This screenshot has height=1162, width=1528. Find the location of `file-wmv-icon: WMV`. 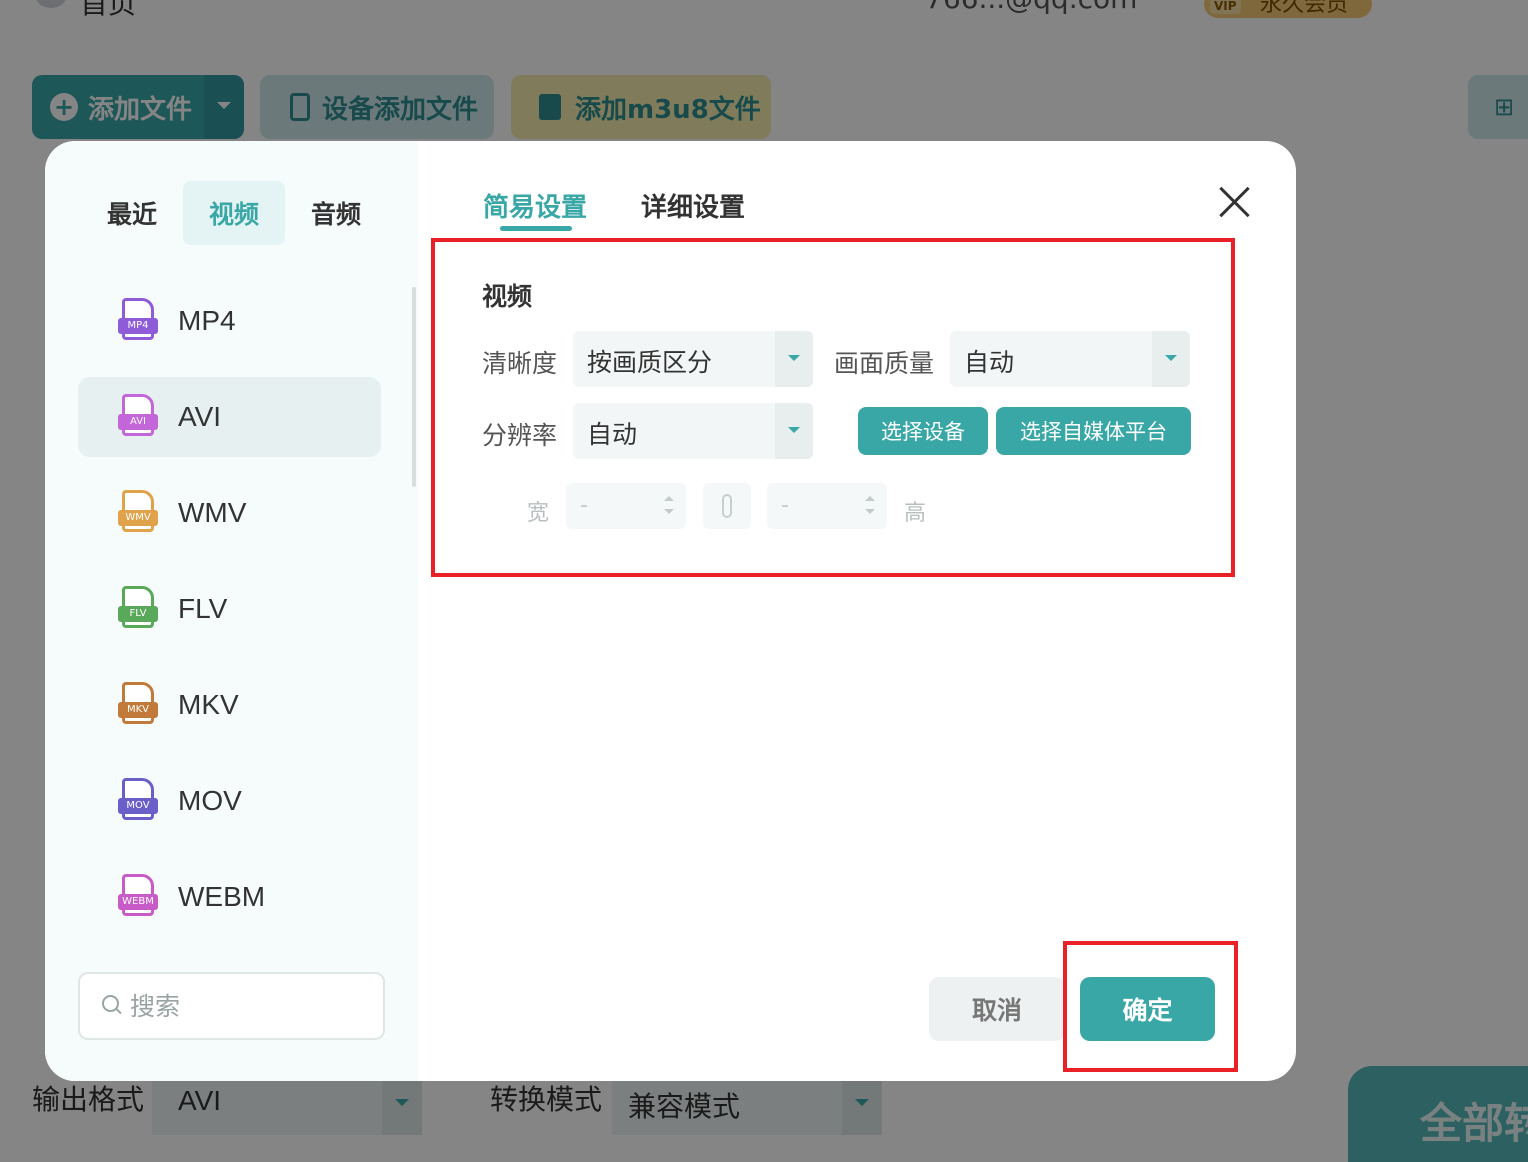

file-wmv-icon: WMV is located at coordinates (138, 513).